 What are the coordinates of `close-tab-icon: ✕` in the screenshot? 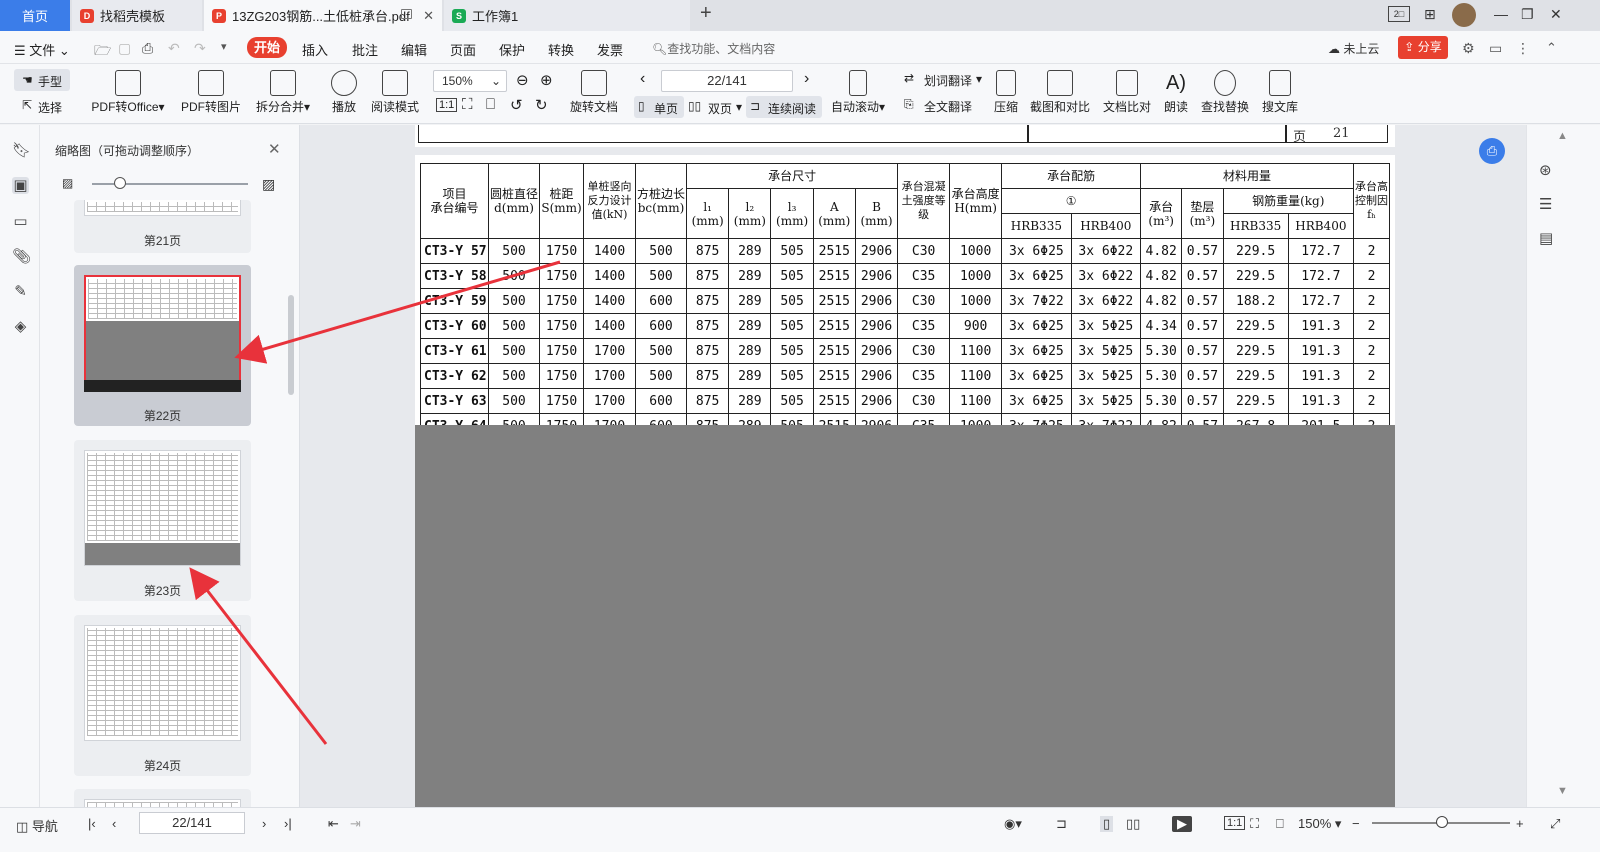 It's located at (428, 16).